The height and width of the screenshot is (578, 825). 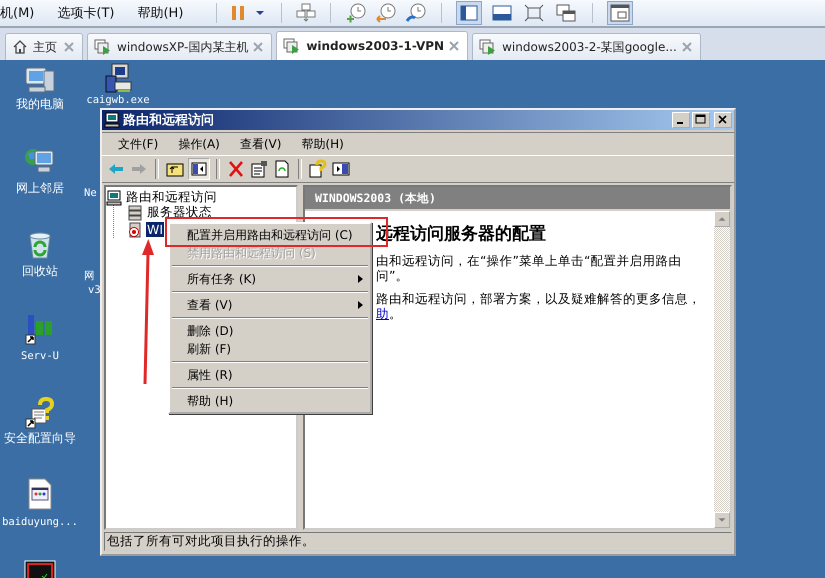 What do you see at coordinates (90, 193) in the screenshot?
I see `icon-label: Ne` at bounding box center [90, 193].